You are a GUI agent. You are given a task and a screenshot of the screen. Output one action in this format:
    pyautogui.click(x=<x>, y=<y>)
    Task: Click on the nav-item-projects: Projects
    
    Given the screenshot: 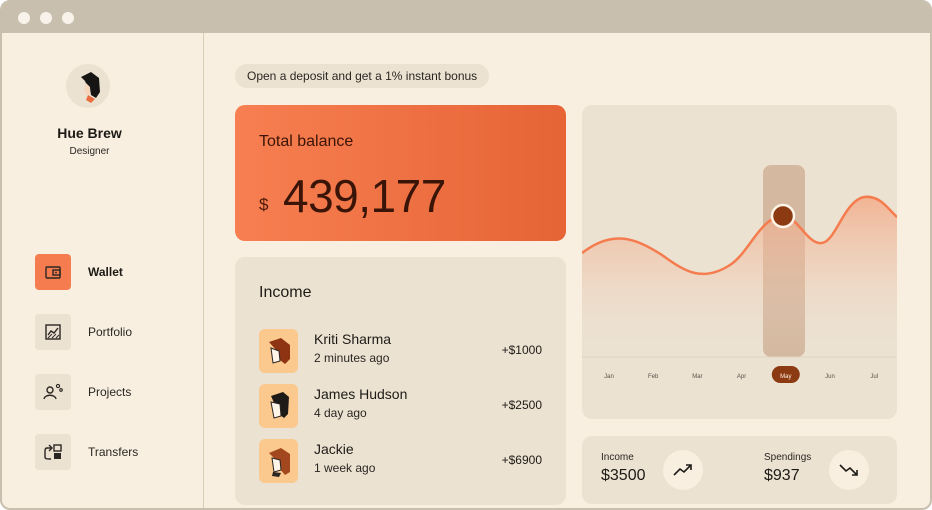 What is the action you would take?
    pyautogui.click(x=105, y=392)
    